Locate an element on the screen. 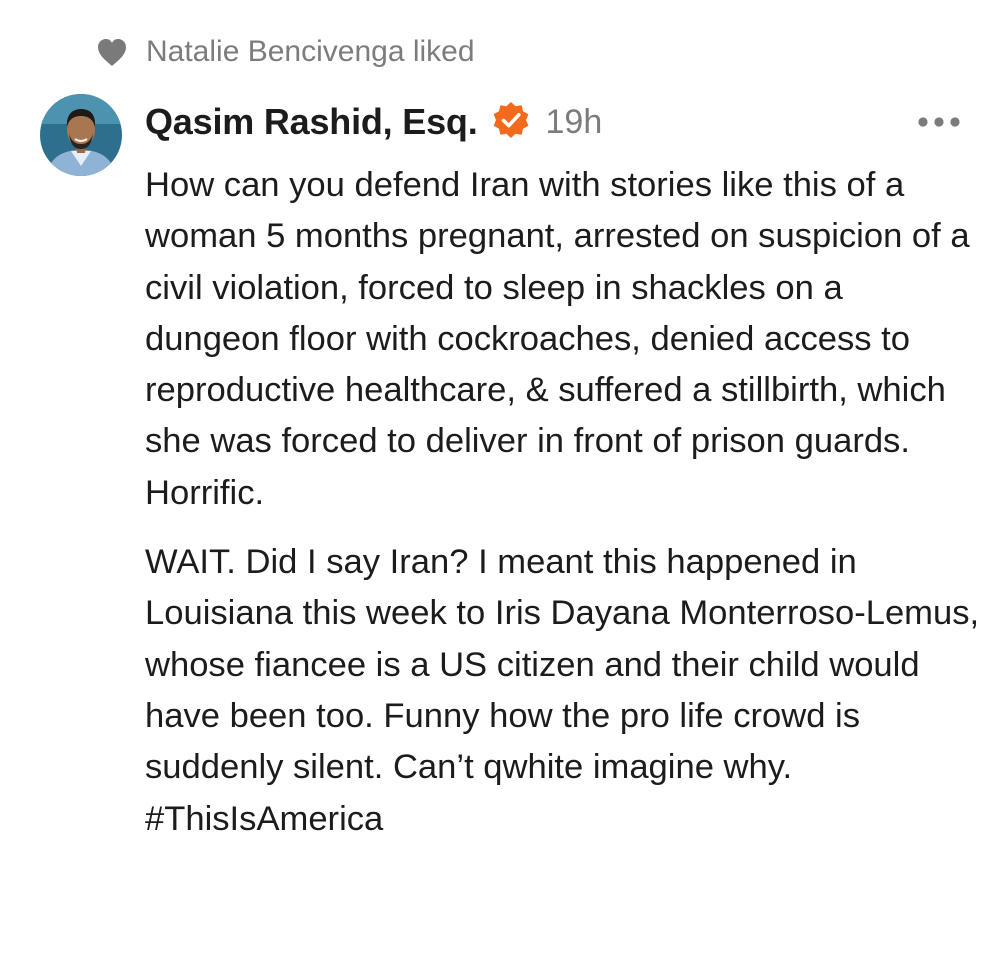 The height and width of the screenshot is (958, 1000). more-options-button is located at coordinates (939, 122).